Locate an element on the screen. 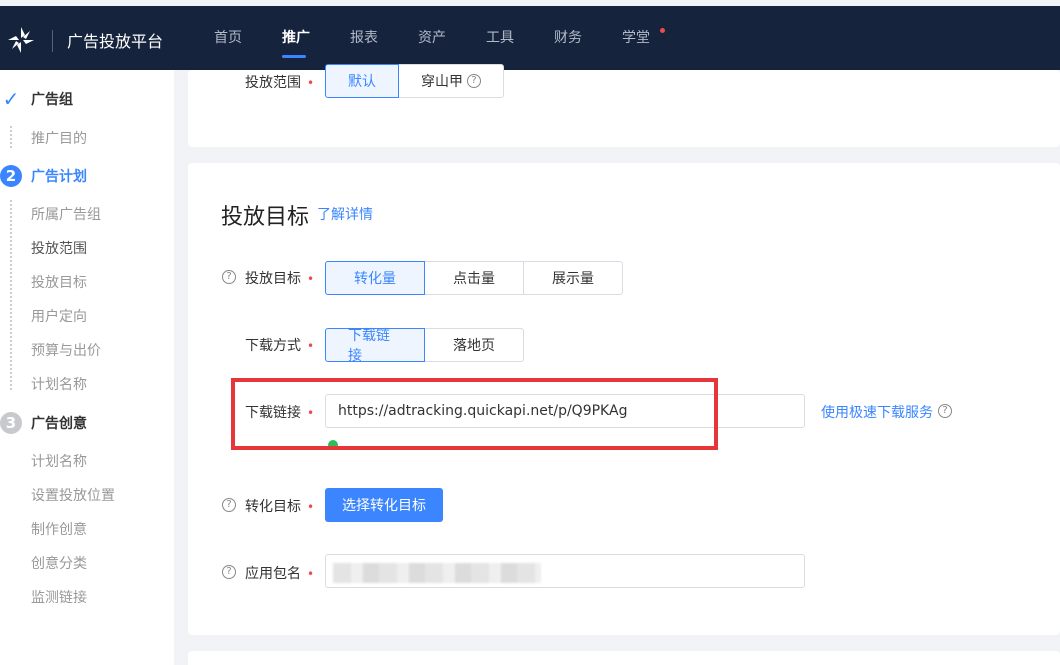 The width and height of the screenshot is (1060, 665). label-text: 应用包名 is located at coordinates (273, 574).